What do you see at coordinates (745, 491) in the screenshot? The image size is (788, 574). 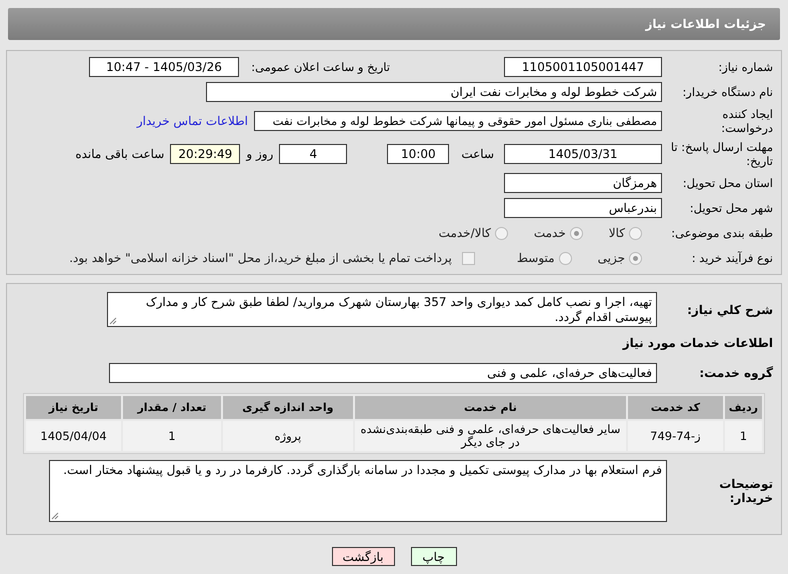 I see `field-label: توضیحات خریدار:` at bounding box center [745, 491].